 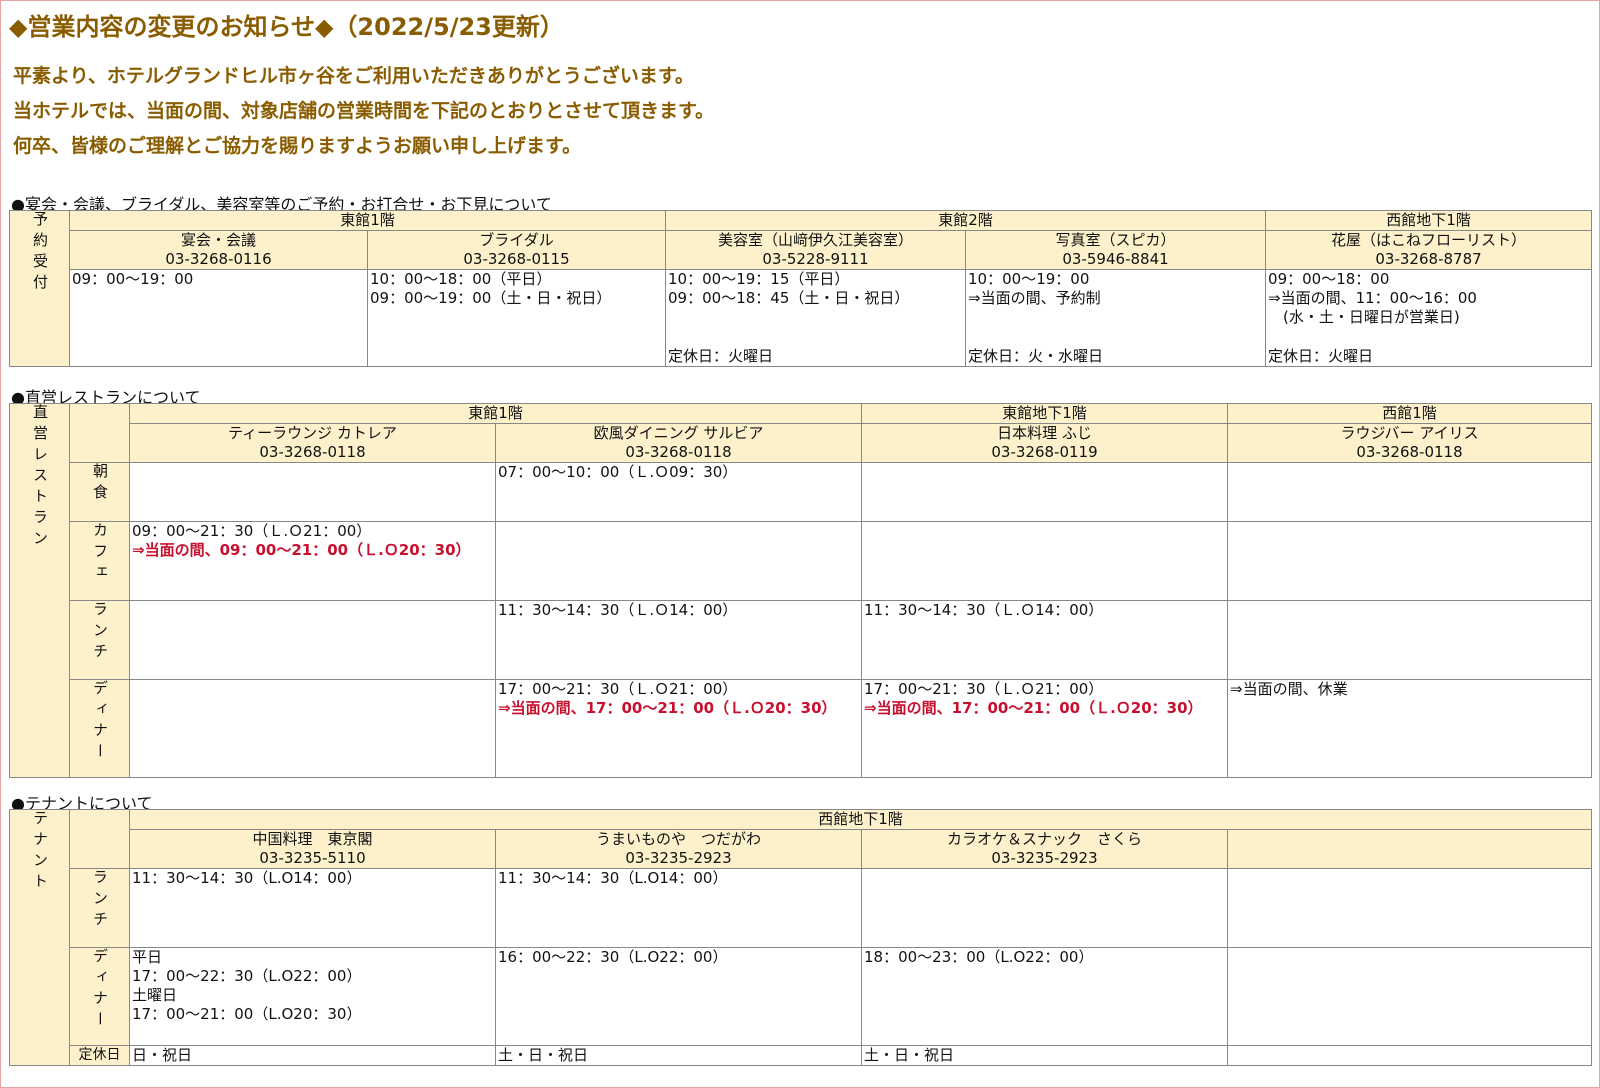 I want to click on reservations-side-label: 予約受付, so click(x=39, y=288).